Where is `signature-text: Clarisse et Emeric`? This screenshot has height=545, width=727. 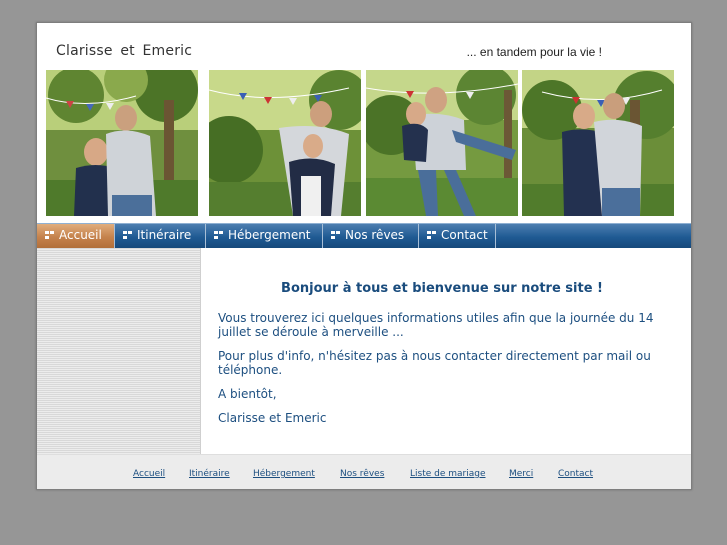
signature-text: Clarisse et Emeric is located at coordinates (272, 418).